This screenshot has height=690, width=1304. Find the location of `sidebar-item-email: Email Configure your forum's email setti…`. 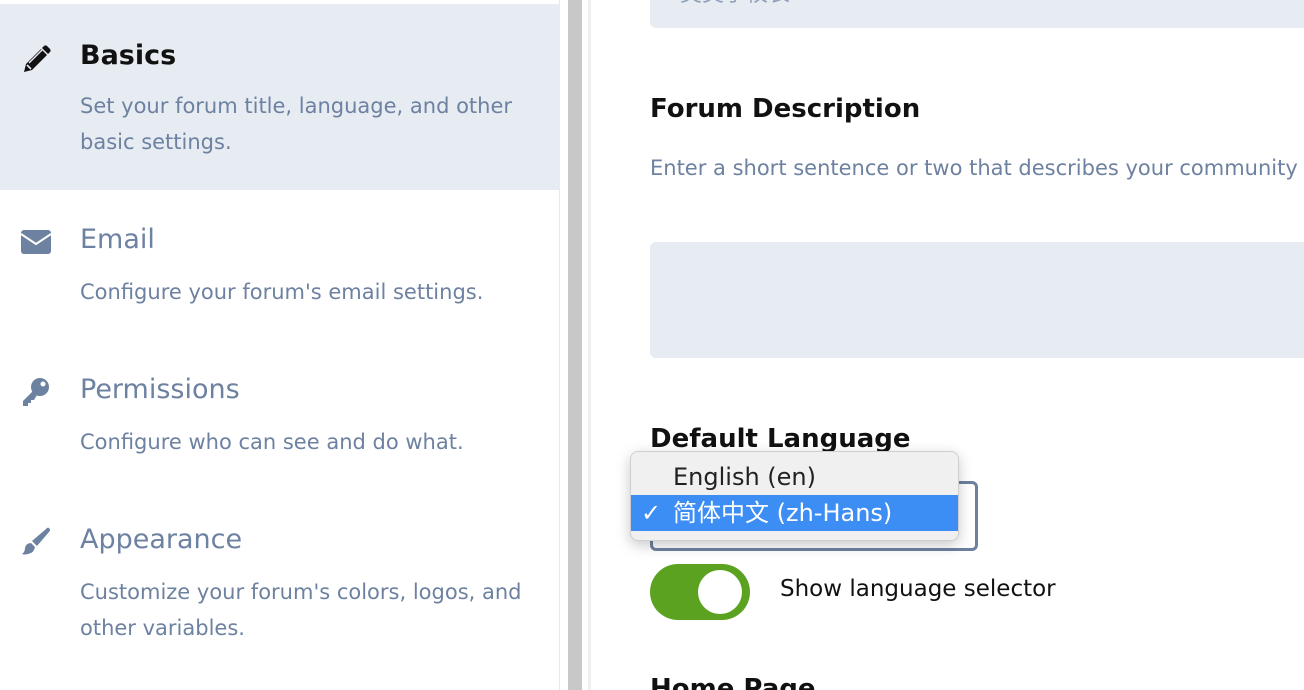

sidebar-item-email: Email Configure your forum's email setti… is located at coordinates (280, 265).